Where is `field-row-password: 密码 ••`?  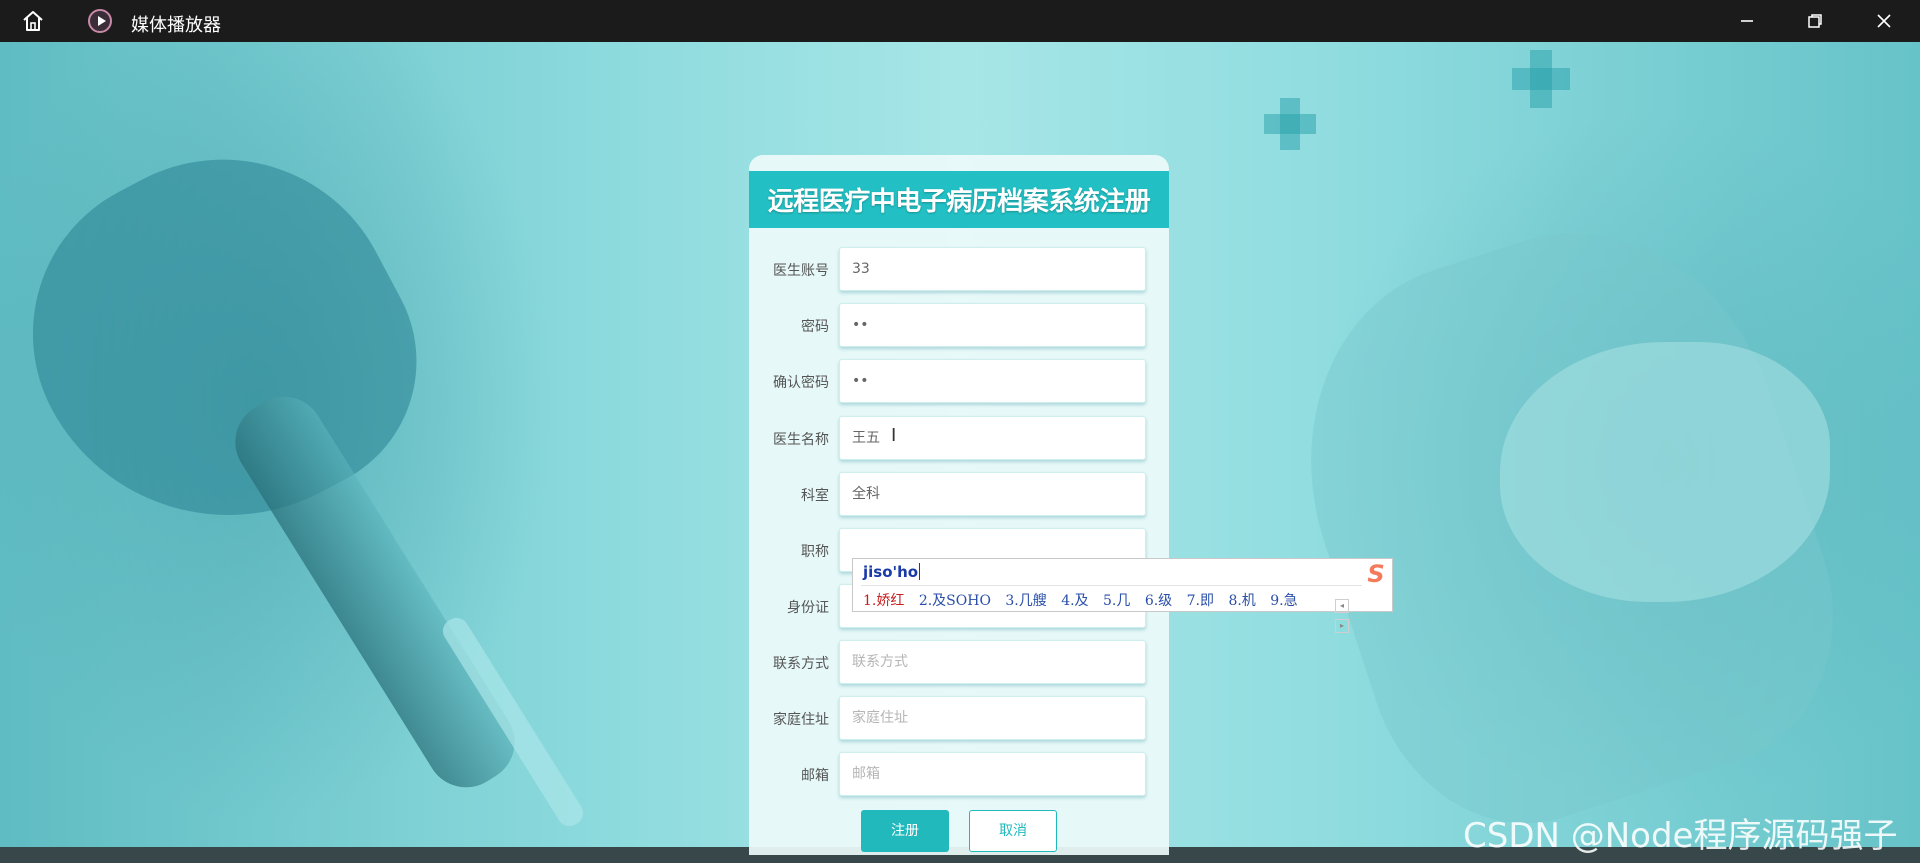 field-row-password: 密码 •• is located at coordinates (959, 326).